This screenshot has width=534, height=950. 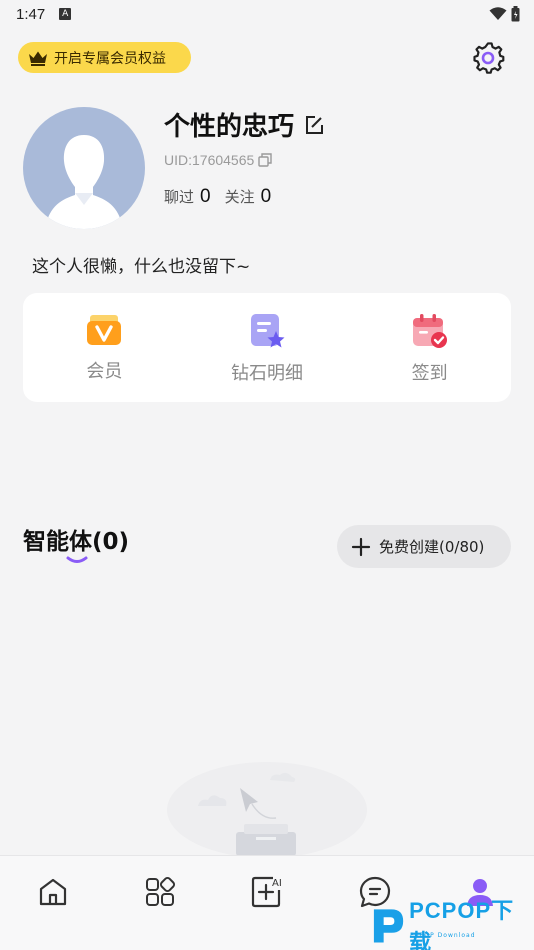 What do you see at coordinates (432, 547) in the screenshot?
I see `create-agent-label: 免费创建(0/80)` at bounding box center [432, 547].